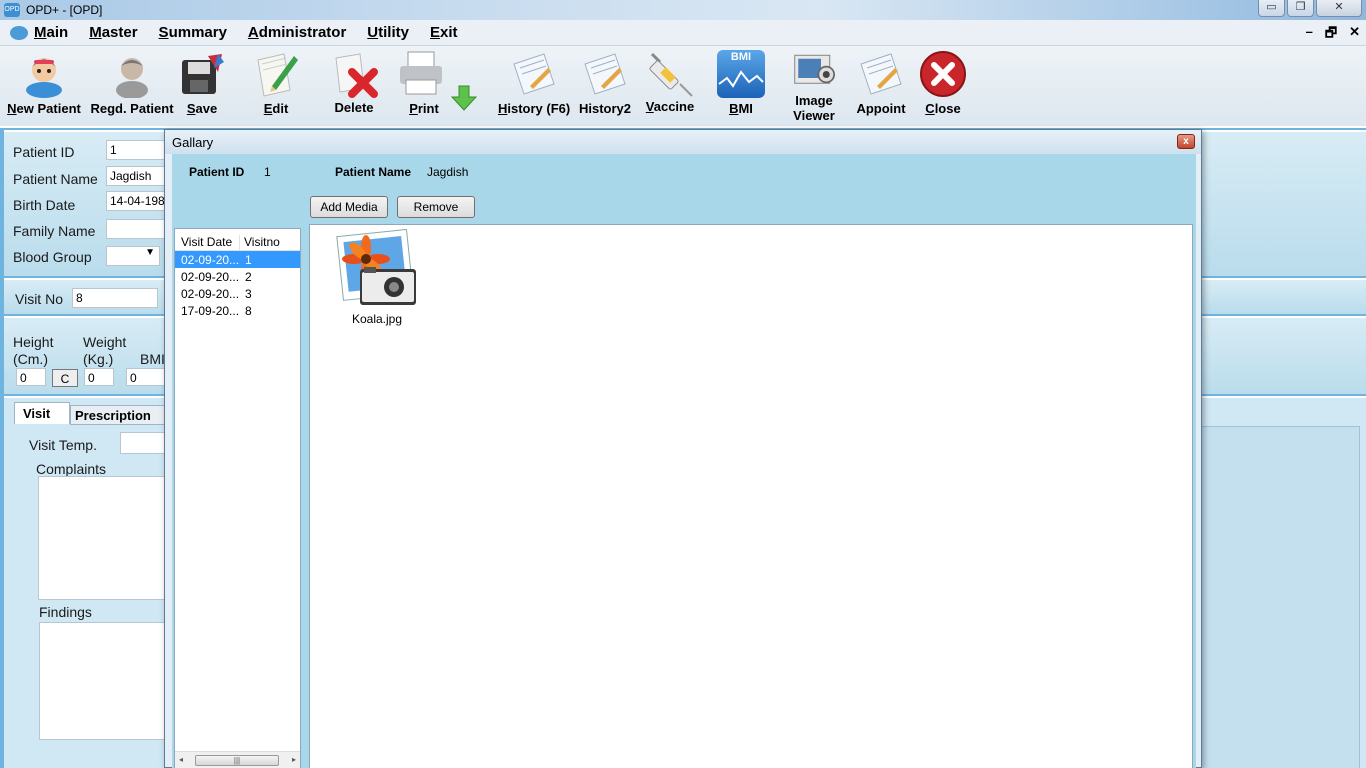 Image resolution: width=1366 pixels, height=768 pixels. I want to click on photo-camera-icon, so click(376, 266).